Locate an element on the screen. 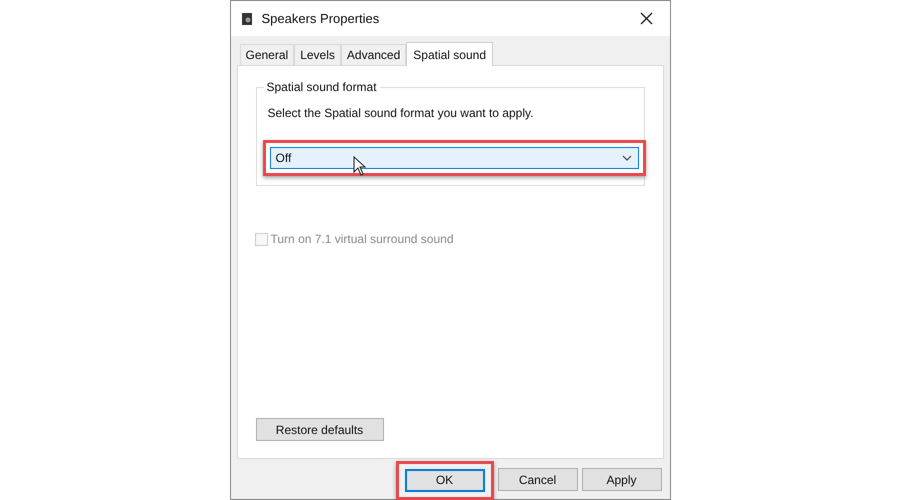 The height and width of the screenshot is (500, 900). tab: General is located at coordinates (267, 54).